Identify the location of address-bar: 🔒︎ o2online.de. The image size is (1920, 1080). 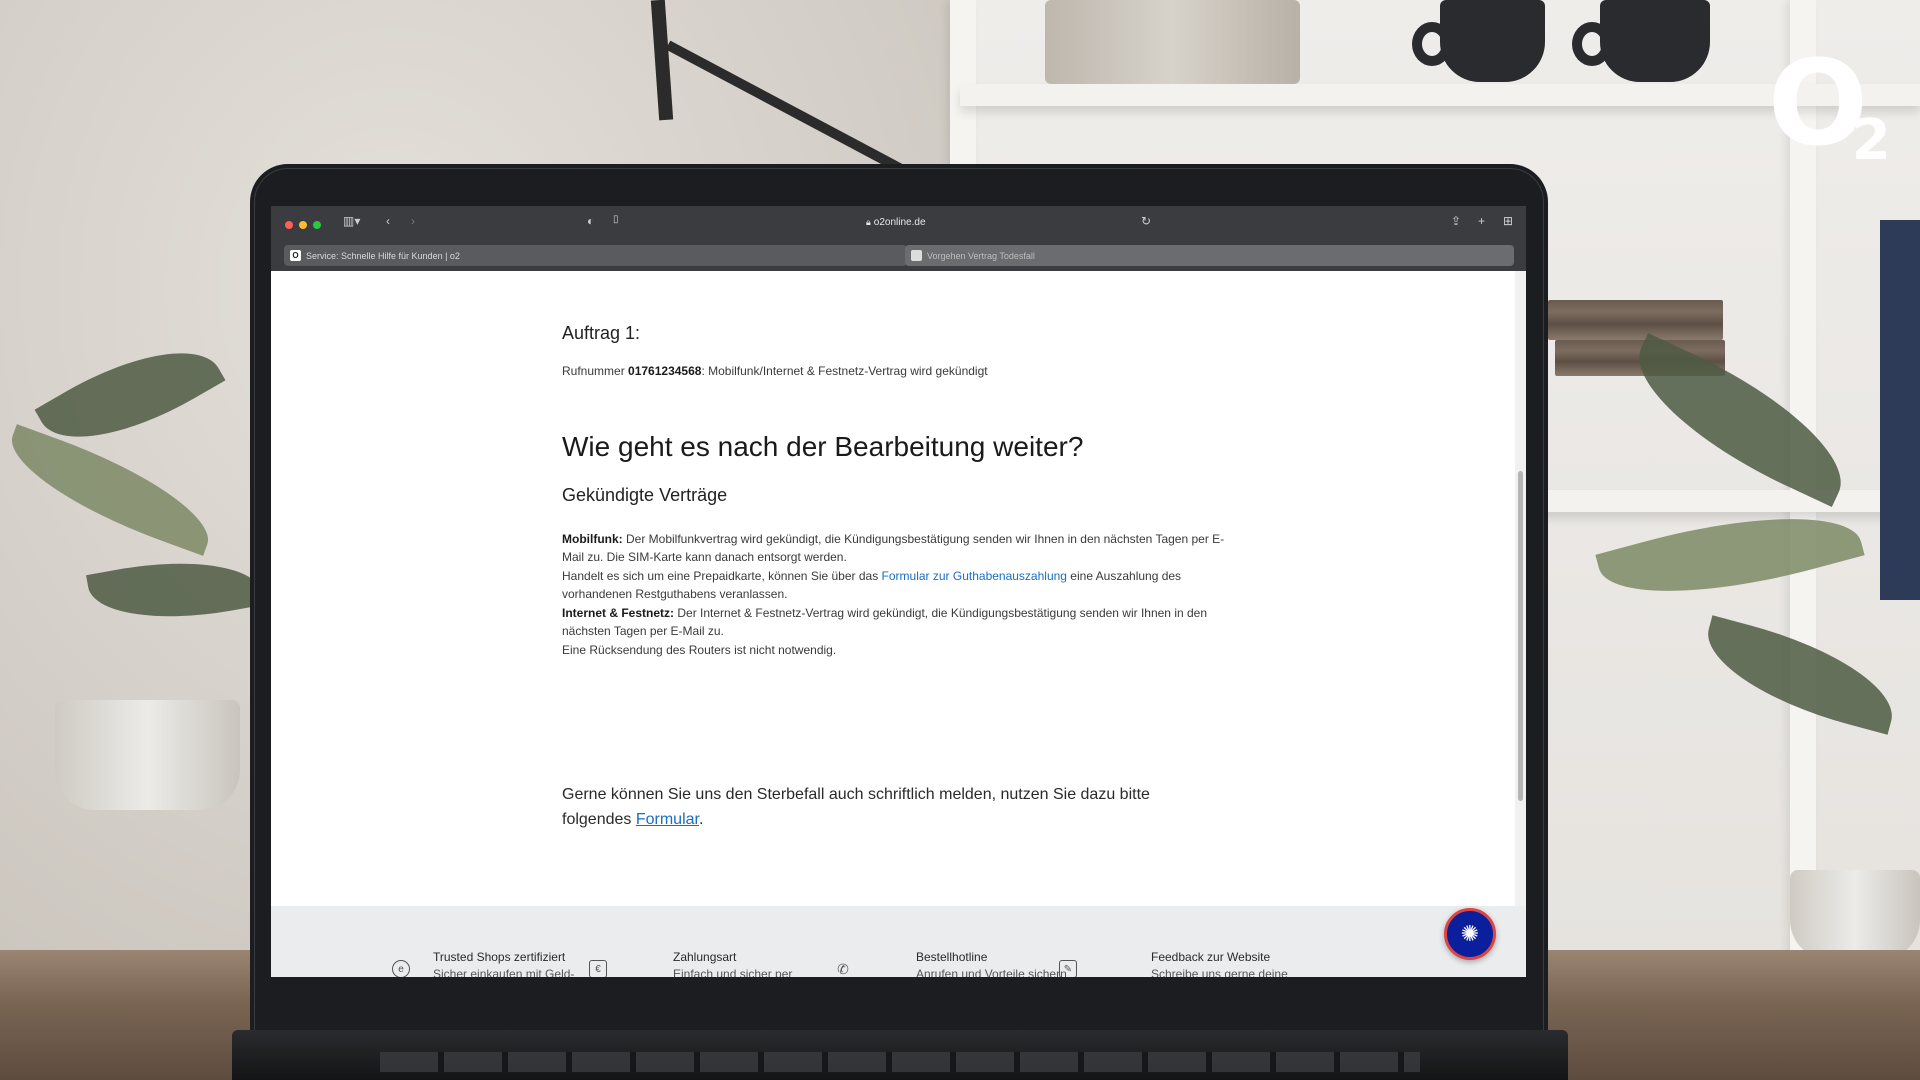
(896, 222).